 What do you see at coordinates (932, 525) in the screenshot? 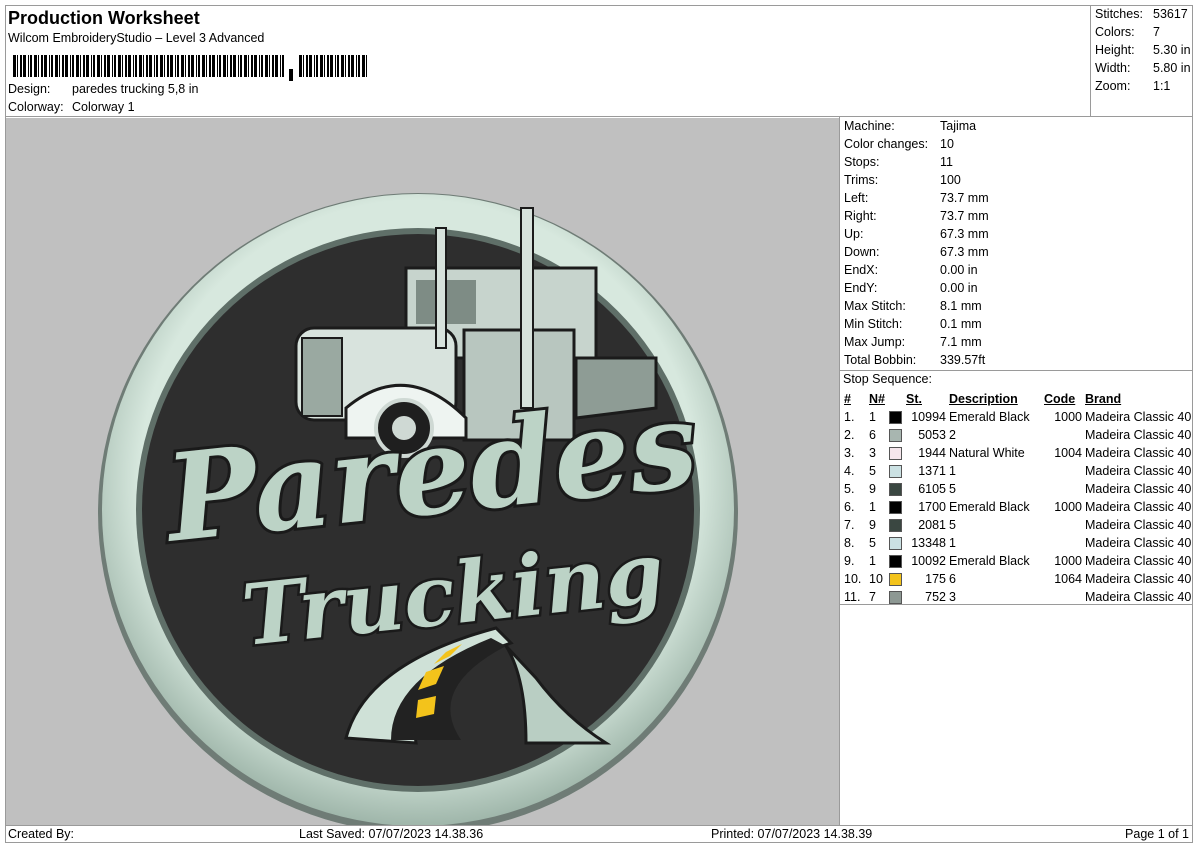
I see `stitch-count: 2081` at bounding box center [932, 525].